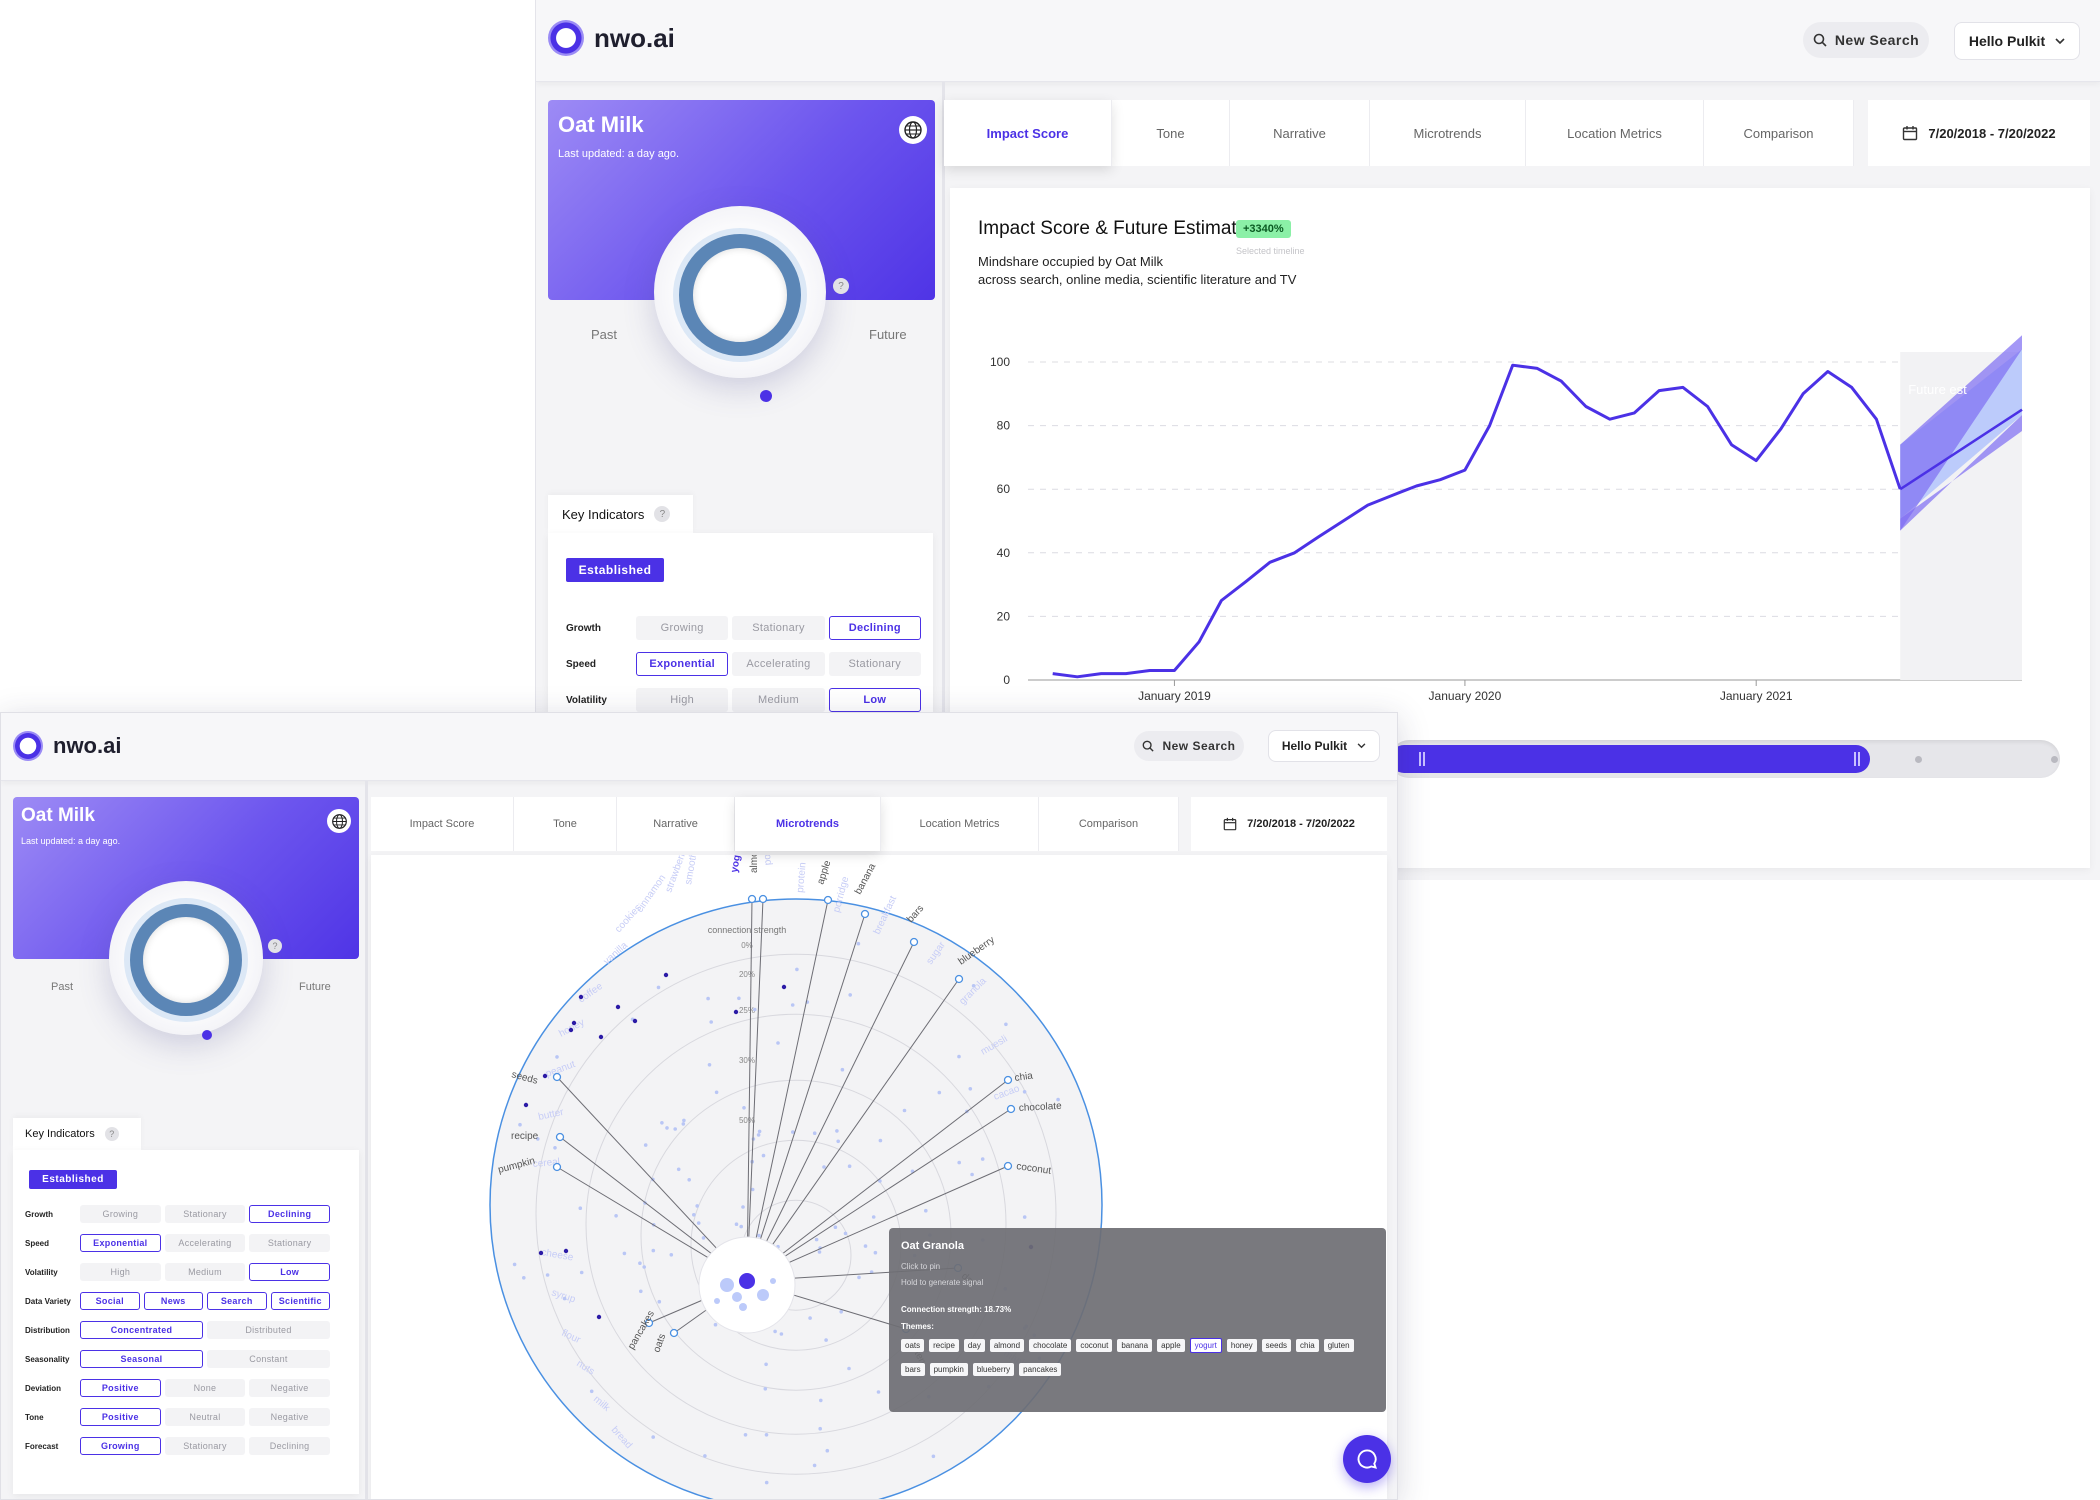  What do you see at coordinates (974, 1345) in the screenshot?
I see `theme-chip-day: day` at bounding box center [974, 1345].